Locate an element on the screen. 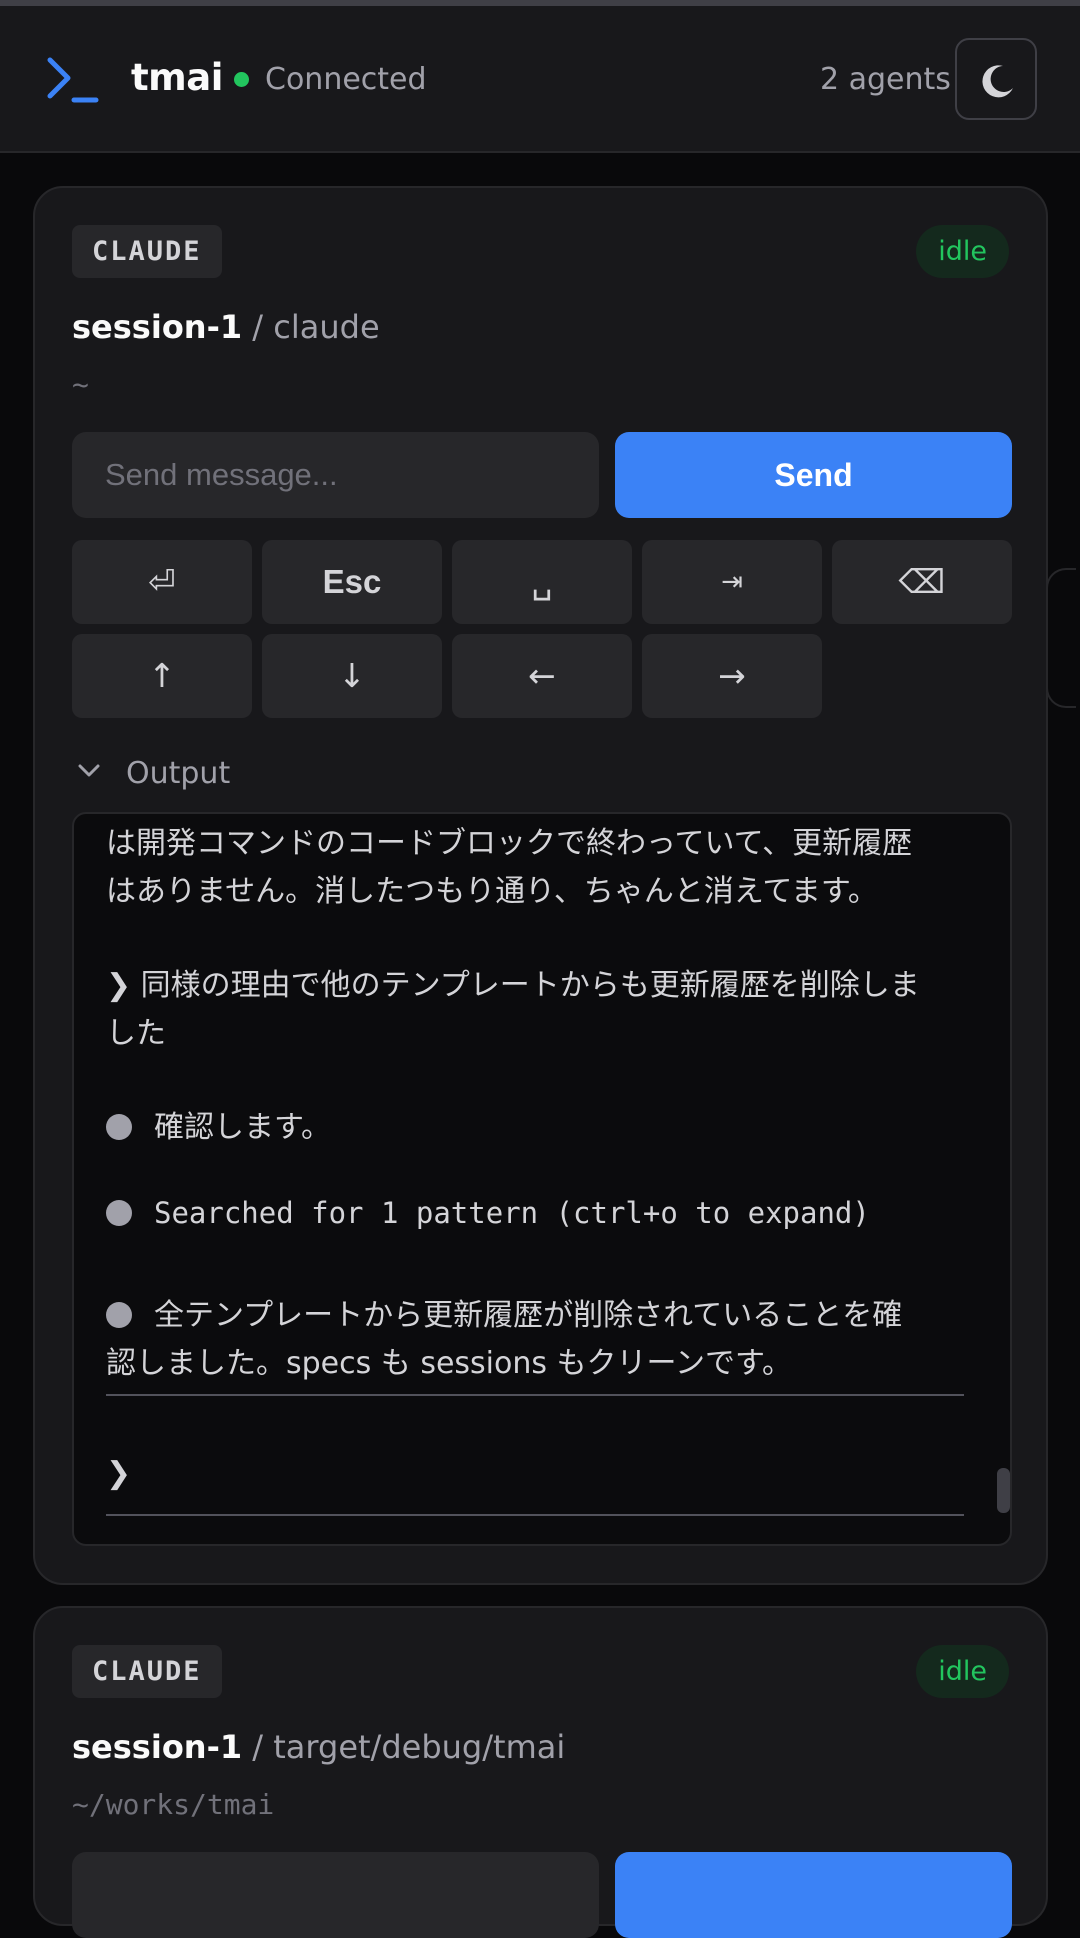 This screenshot has height=1938, width=1080. session-path: session-1 / target/debug/tmai is located at coordinates (318, 1747).